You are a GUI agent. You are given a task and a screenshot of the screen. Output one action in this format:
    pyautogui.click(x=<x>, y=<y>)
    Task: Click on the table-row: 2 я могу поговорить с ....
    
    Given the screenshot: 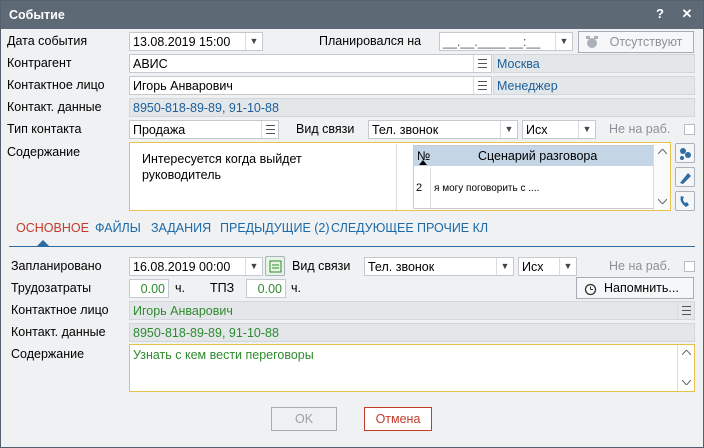 What is the action you would take?
    pyautogui.click(x=536, y=188)
    